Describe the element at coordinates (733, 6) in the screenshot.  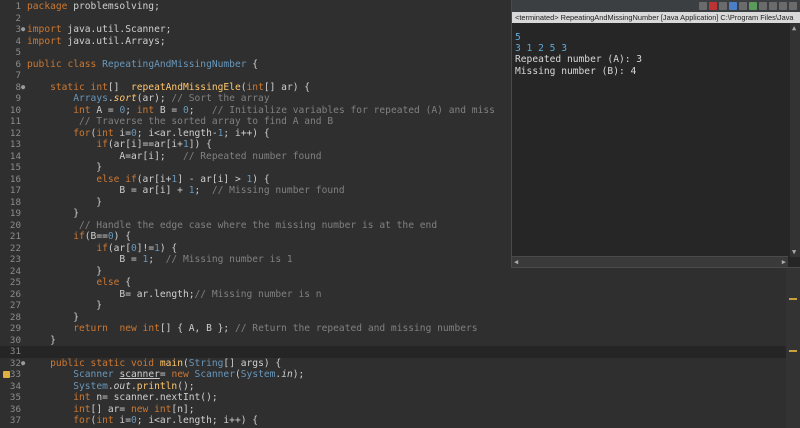
I see `scroll-lock-icon` at that location.